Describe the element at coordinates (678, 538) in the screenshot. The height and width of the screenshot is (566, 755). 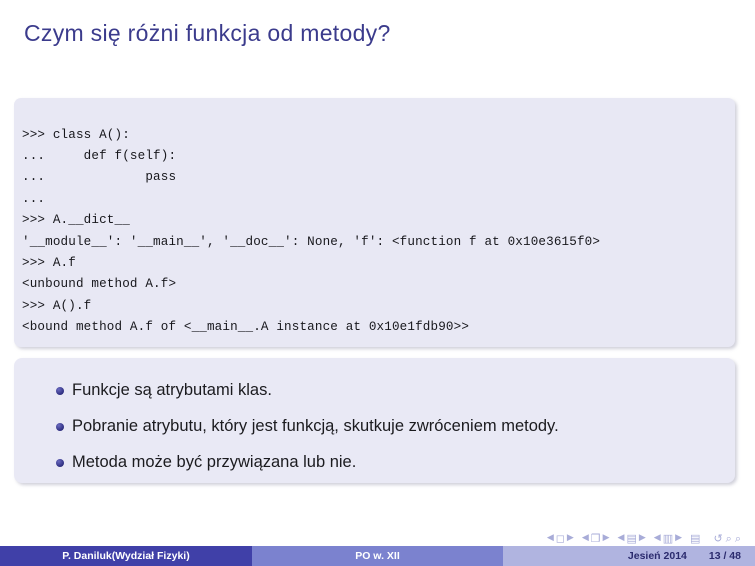
I see `next-section-icon: ▶` at that location.